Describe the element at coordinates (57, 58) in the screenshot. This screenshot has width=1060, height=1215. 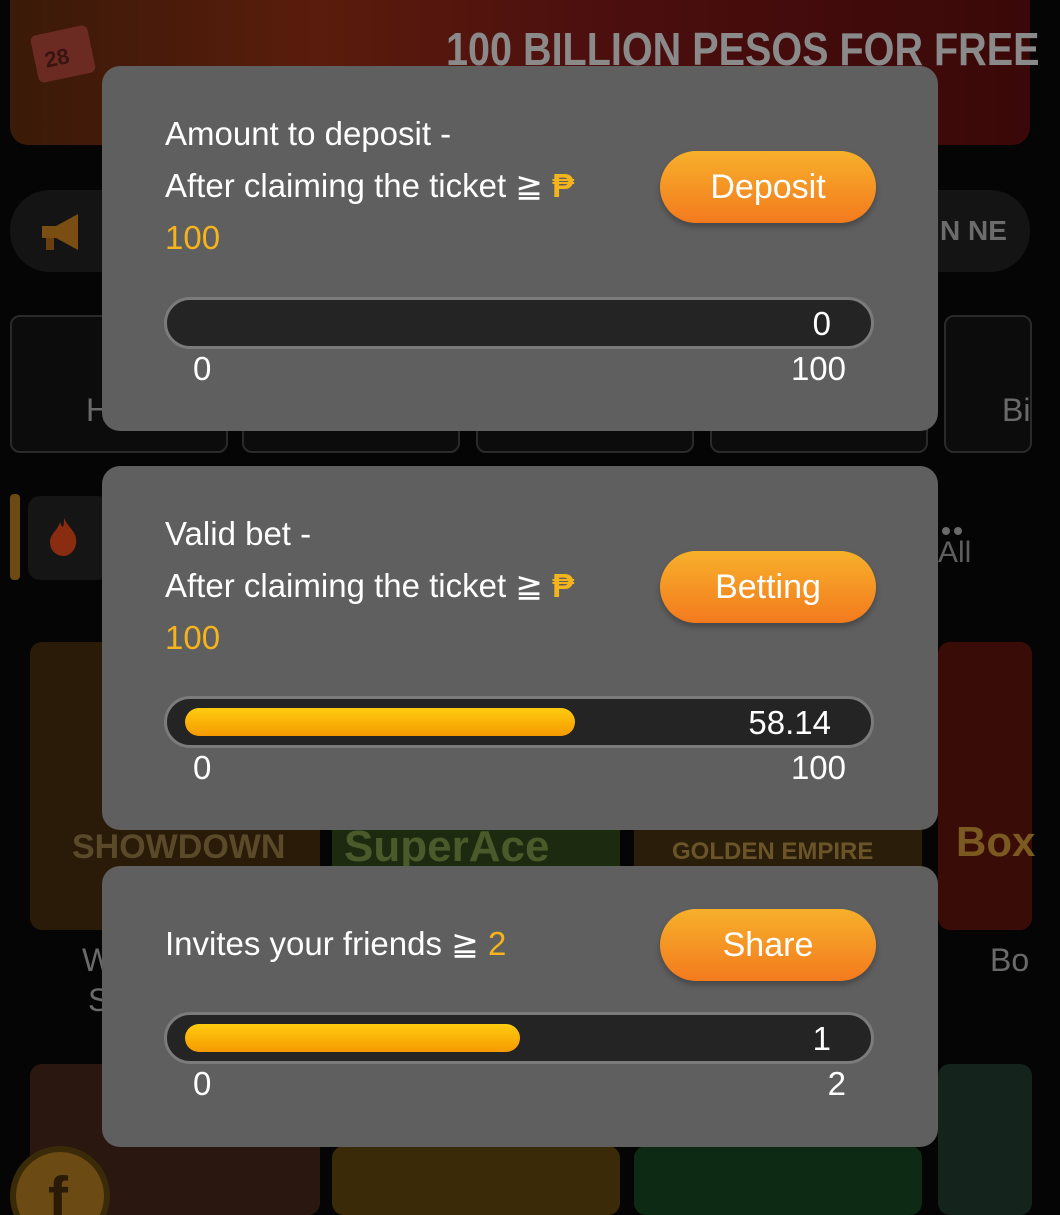
I see `calendar-date: 28` at that location.